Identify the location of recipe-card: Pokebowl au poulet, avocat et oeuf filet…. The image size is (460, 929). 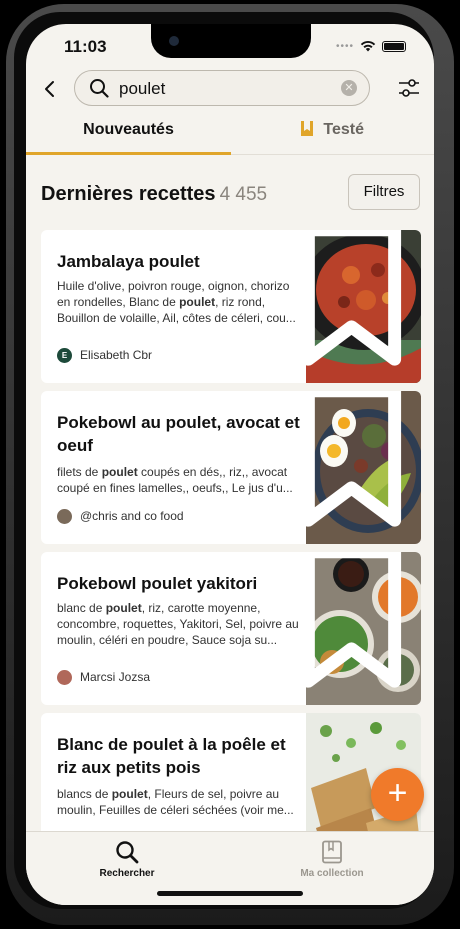
(231, 467).